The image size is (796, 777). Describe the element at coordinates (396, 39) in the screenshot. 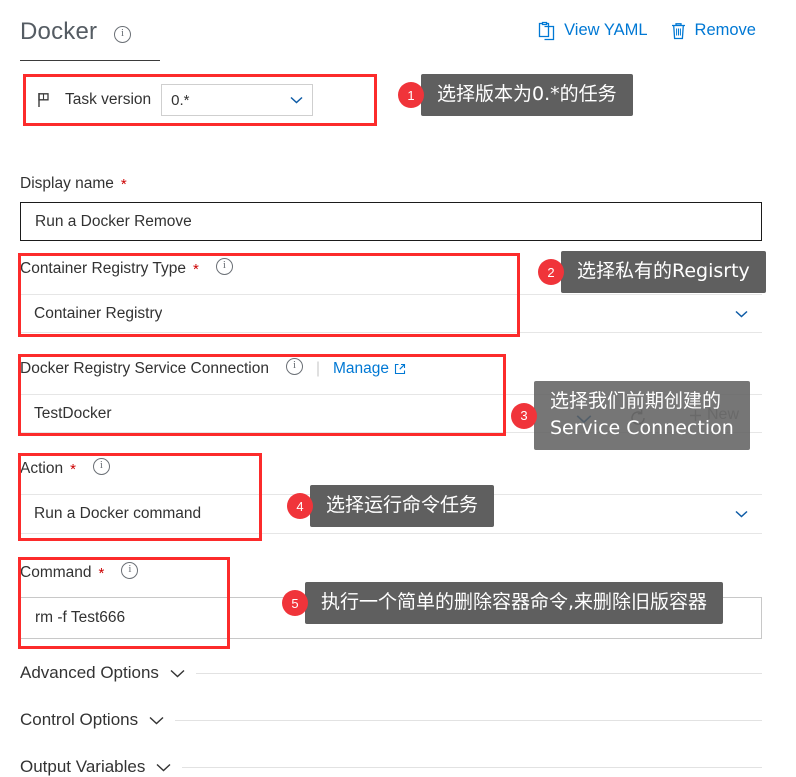

I see `panel-header: Docker View YAML` at that location.